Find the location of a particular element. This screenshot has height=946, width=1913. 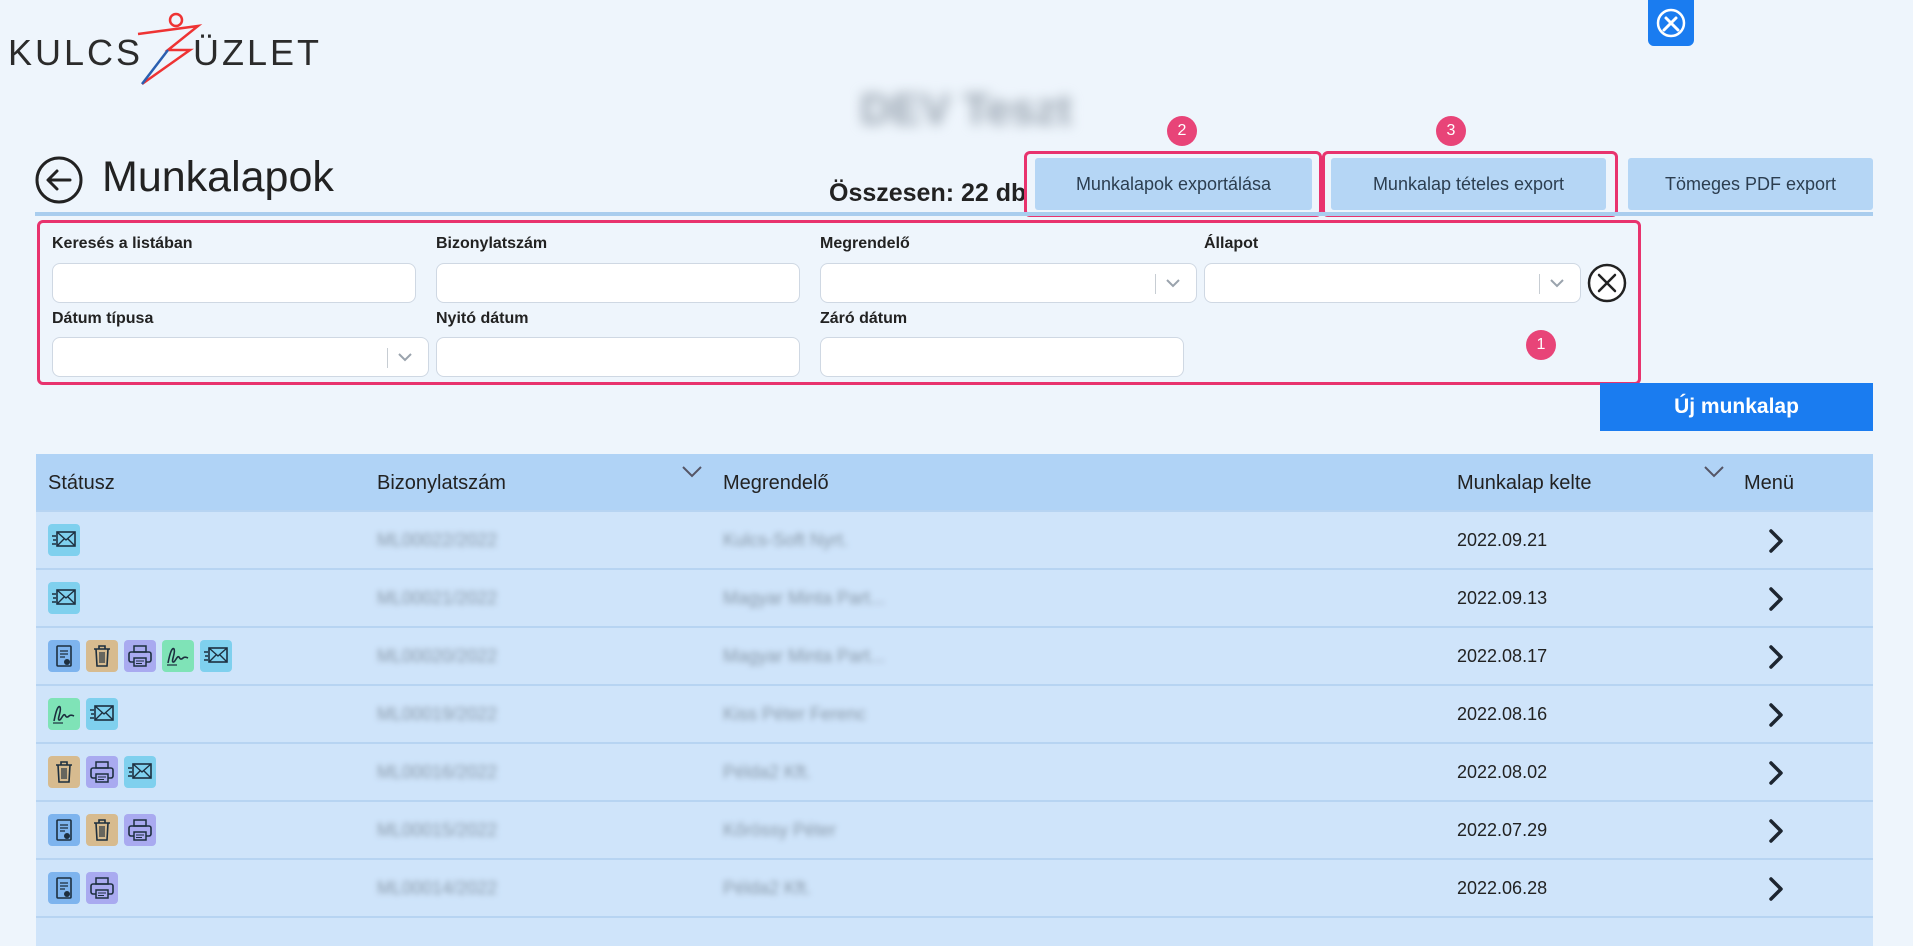

date-cell: 2022.06.28 is located at coordinates (1502, 888).